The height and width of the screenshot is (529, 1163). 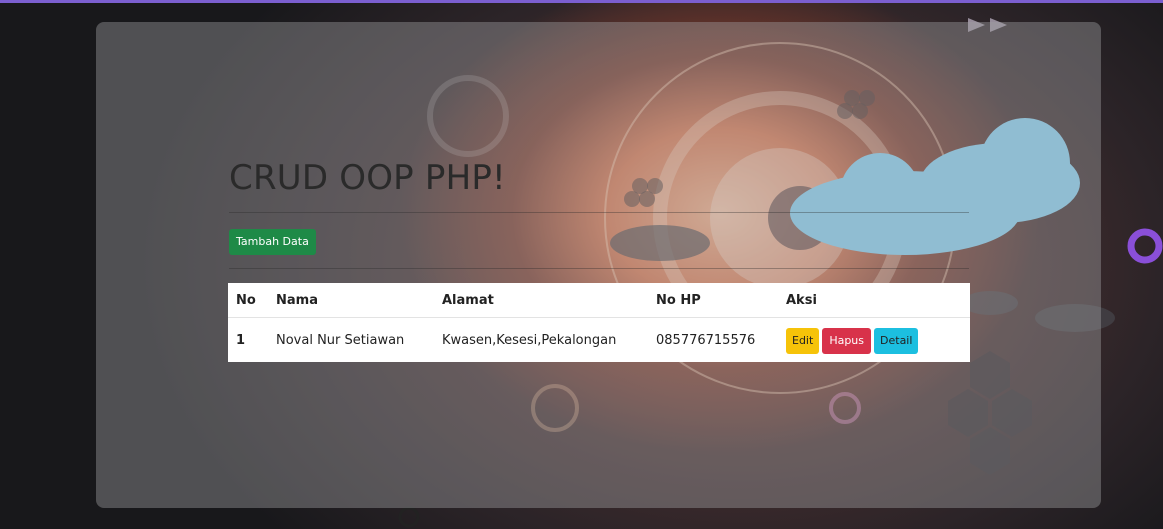 I want to click on column-header-aksi: Aksi, so click(x=801, y=300).